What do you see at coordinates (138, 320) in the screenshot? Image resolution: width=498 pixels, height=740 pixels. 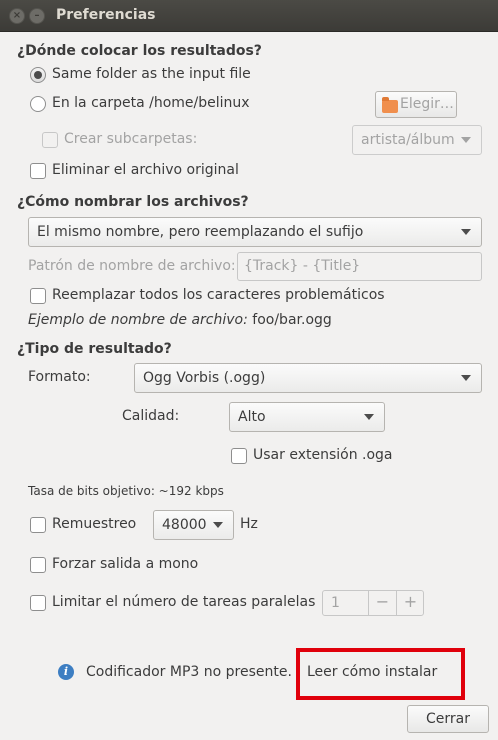 I see `example-label: Ejemplo de nombre de archivo:` at bounding box center [138, 320].